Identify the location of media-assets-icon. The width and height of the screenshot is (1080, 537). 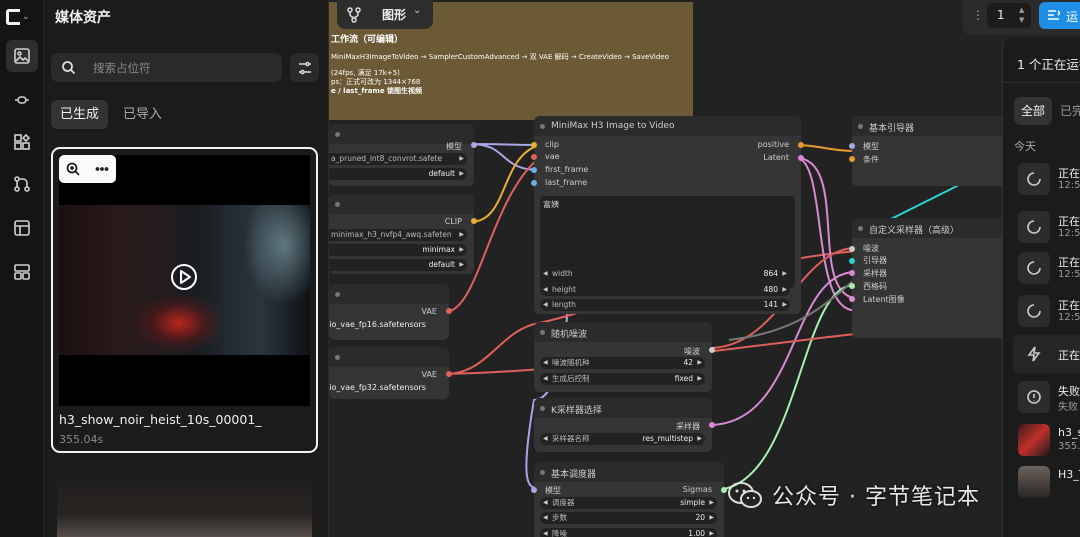
(22, 56).